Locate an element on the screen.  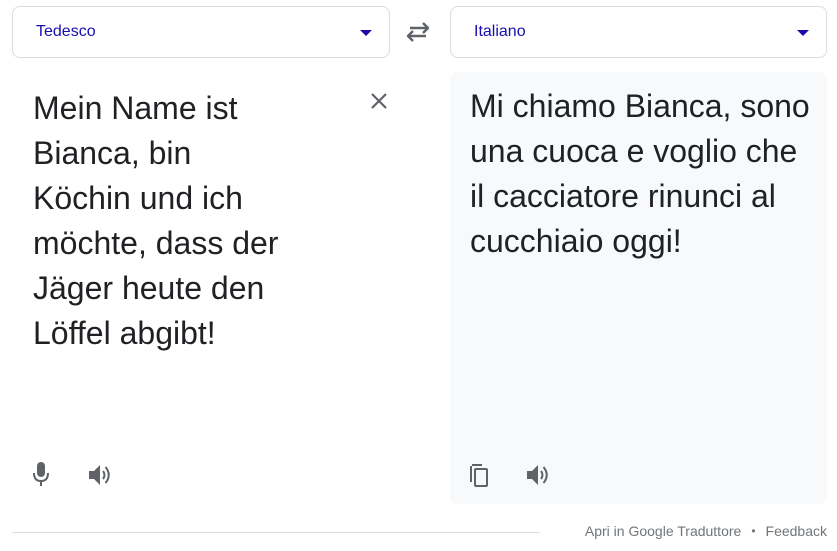
microphone-button is located at coordinates (41, 474).